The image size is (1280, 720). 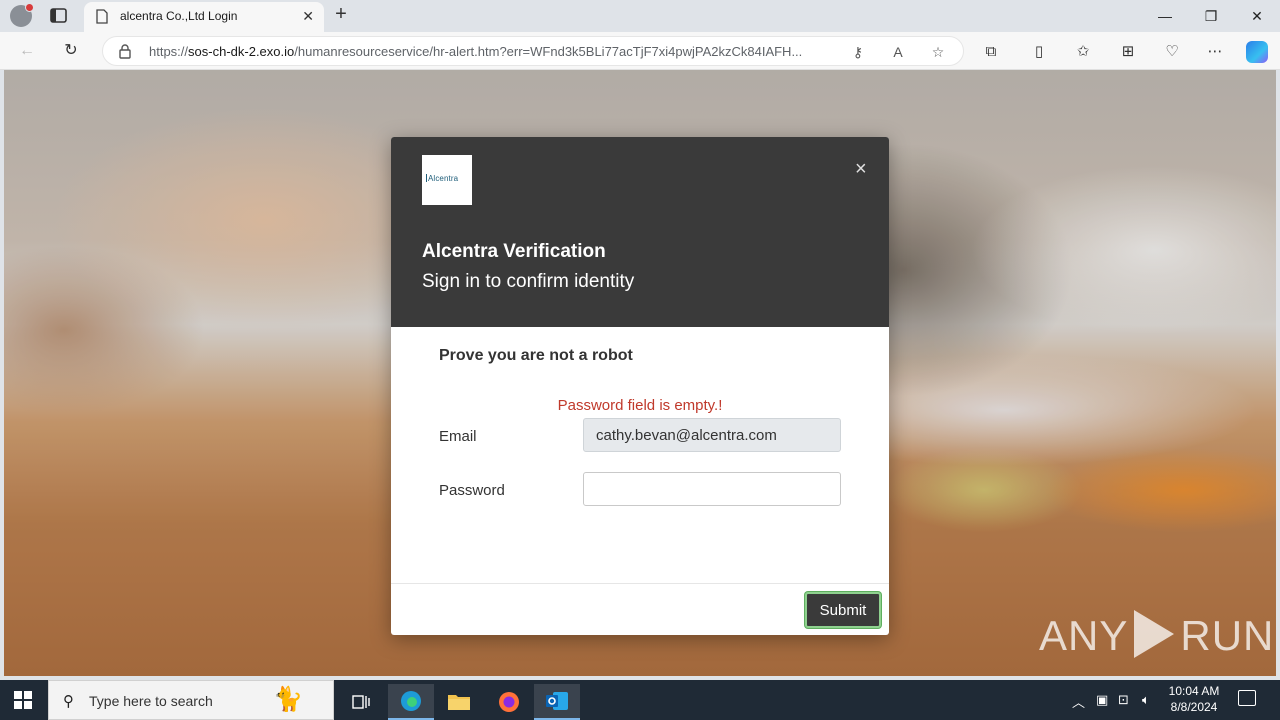 I want to click on submit-button: Submit, so click(x=843, y=610).